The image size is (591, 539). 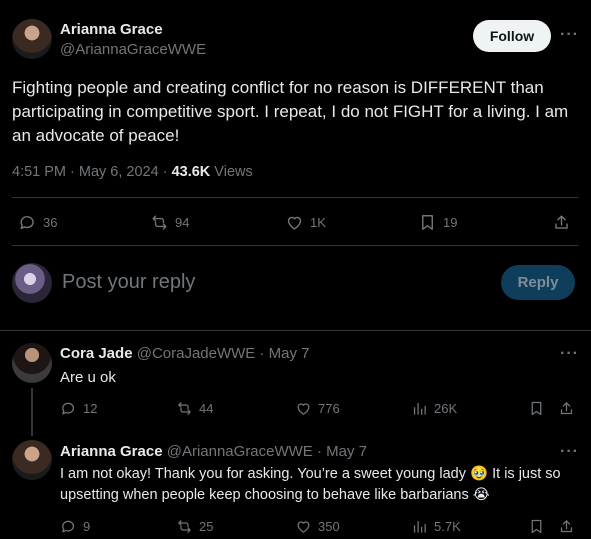 I want to click on views-count: 26K, so click(x=446, y=408).